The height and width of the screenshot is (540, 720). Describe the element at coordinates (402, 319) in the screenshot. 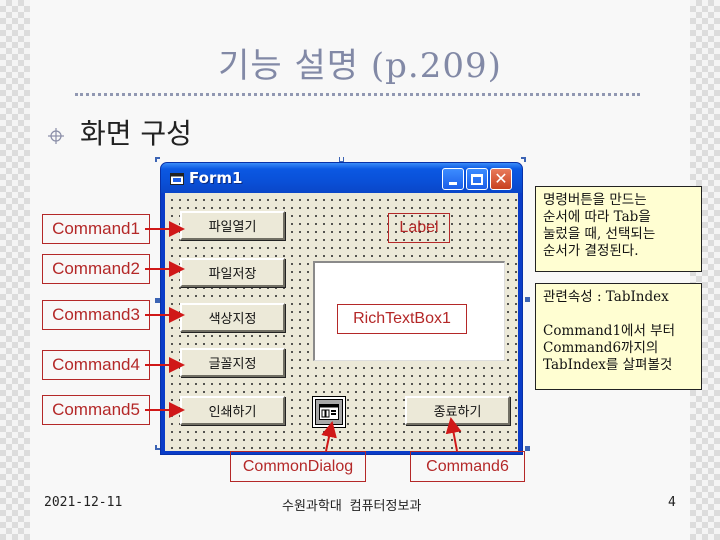

I see `richtextbox-callout: RichTextBox1` at that location.